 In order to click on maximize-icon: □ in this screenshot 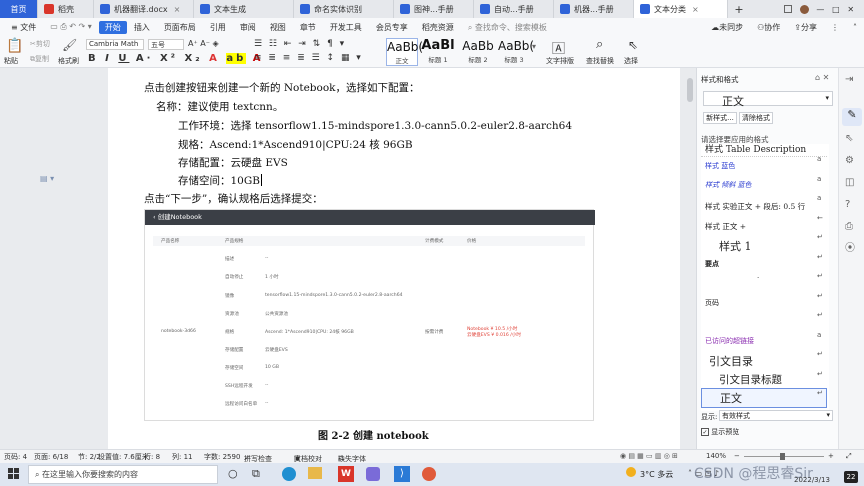, I will do `click(836, 9)`.